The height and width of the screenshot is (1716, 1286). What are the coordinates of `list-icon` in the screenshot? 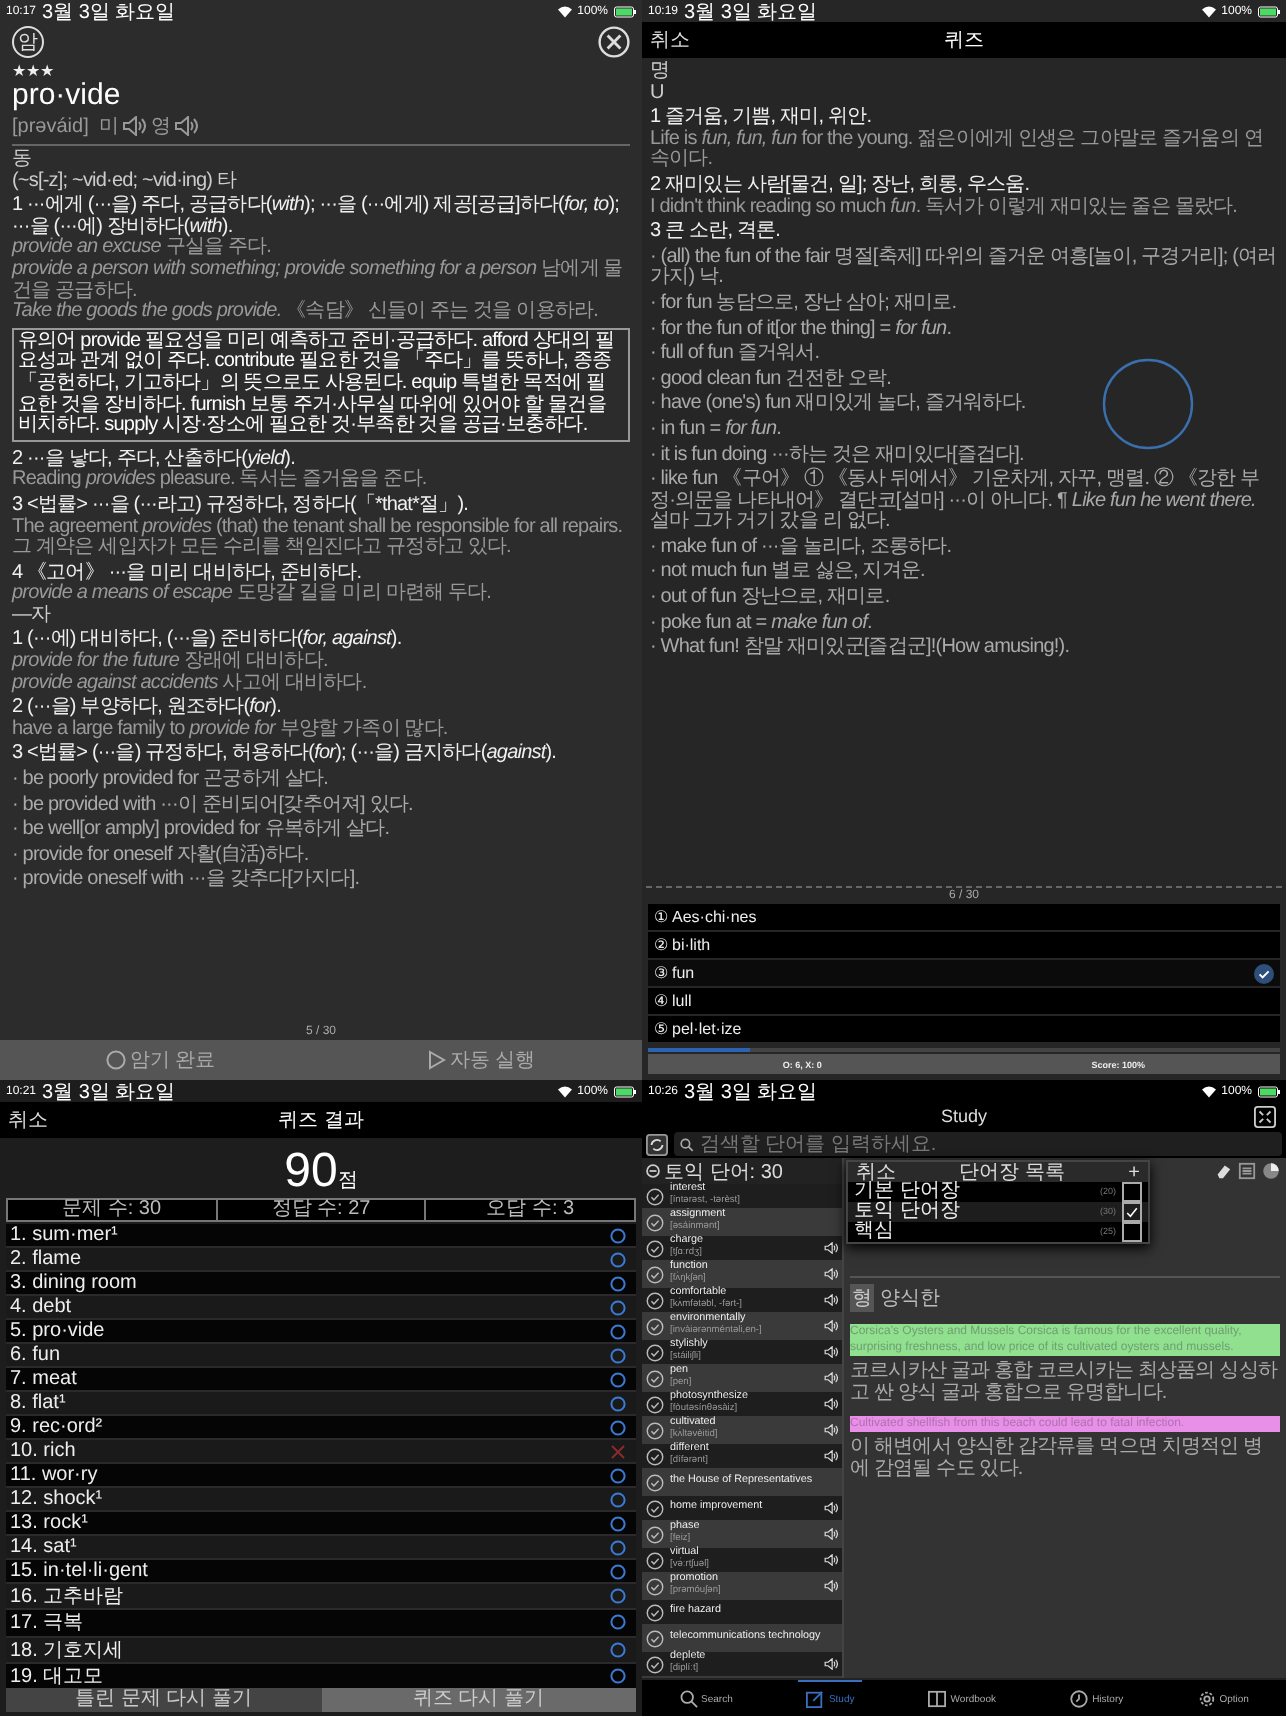 It's located at (1247, 1171).